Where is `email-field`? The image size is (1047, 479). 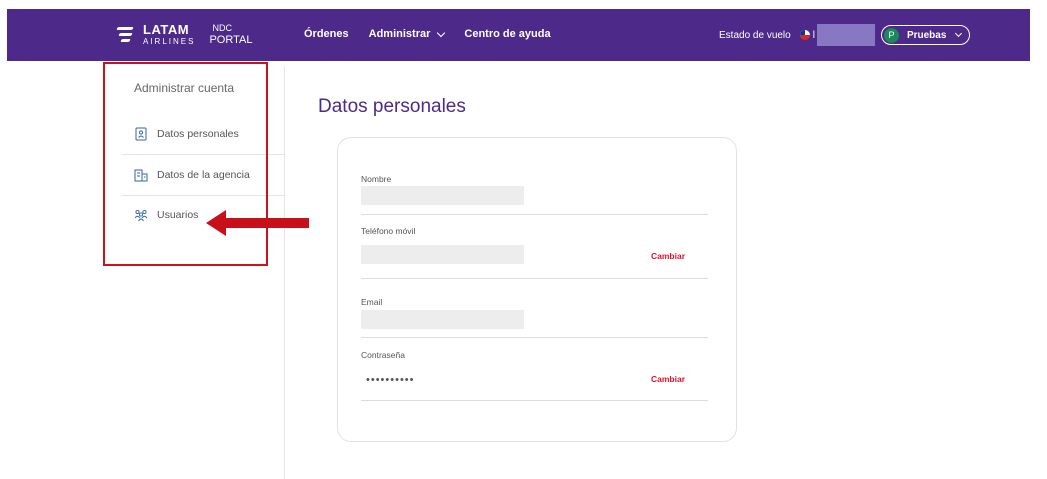
email-field is located at coordinates (442, 319).